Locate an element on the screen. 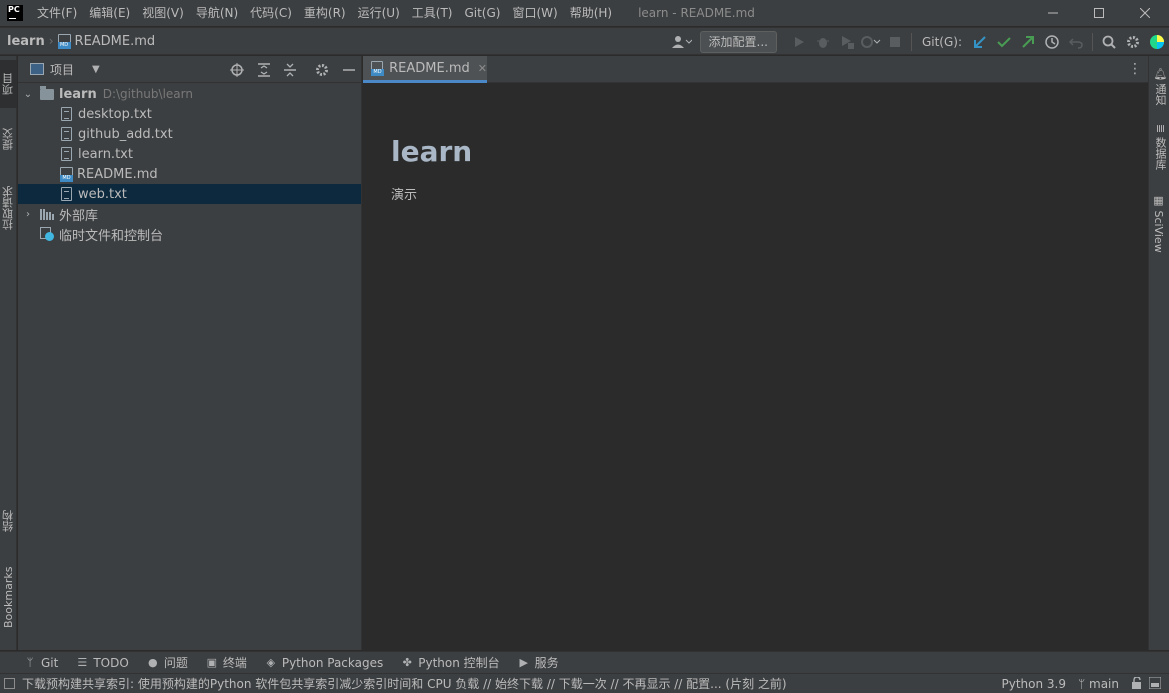  more-options-icon: ⋮ is located at coordinates (1135, 69).